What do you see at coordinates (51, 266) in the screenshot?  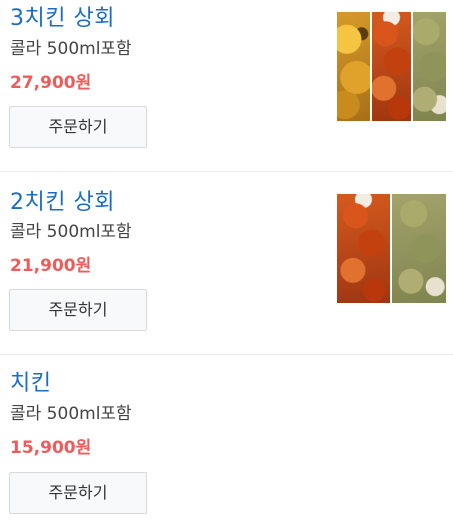 I see `menu-item-price: 21,900원` at bounding box center [51, 266].